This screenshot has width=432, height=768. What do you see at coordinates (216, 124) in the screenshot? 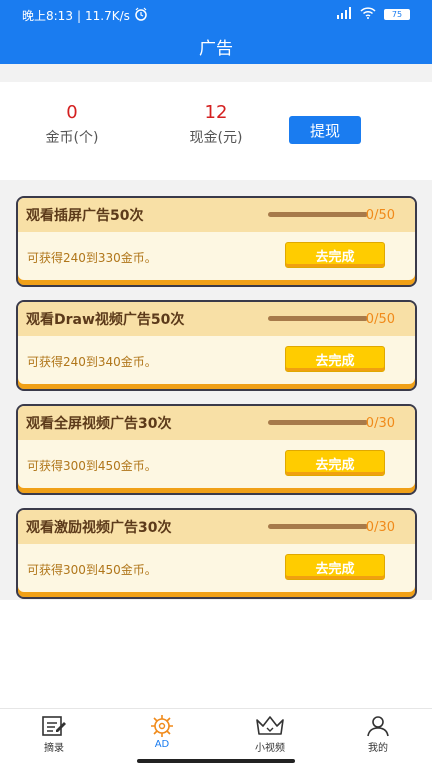
I see `cash-stat: 12 现金(元)` at bounding box center [216, 124].